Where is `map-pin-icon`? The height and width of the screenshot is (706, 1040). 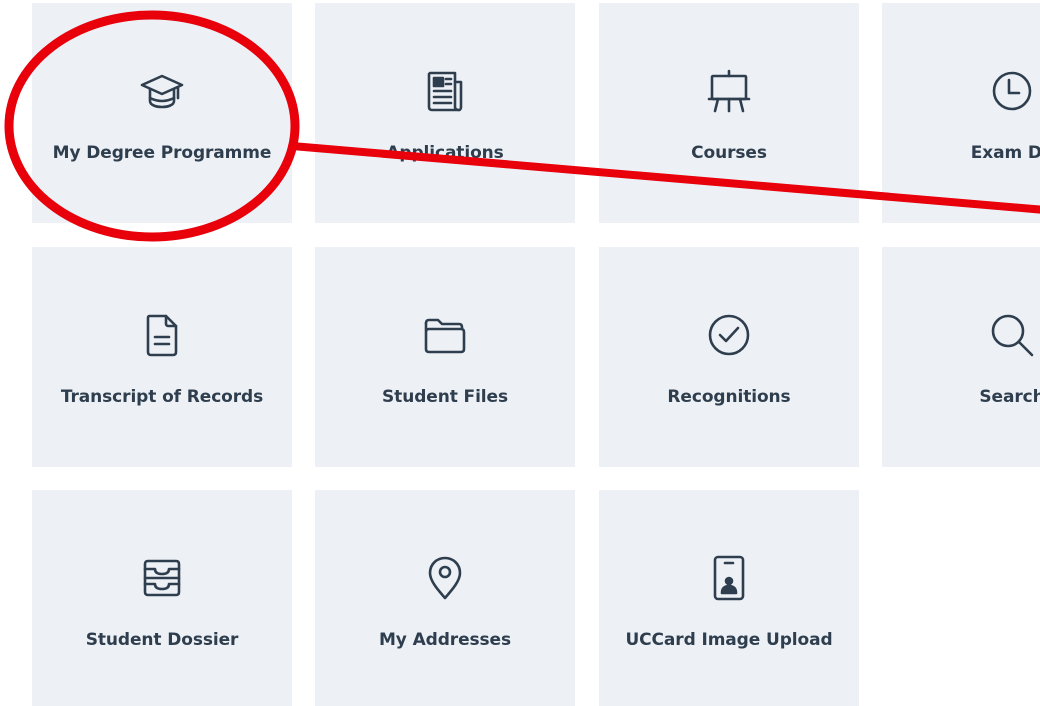
map-pin-icon is located at coordinates (445, 578).